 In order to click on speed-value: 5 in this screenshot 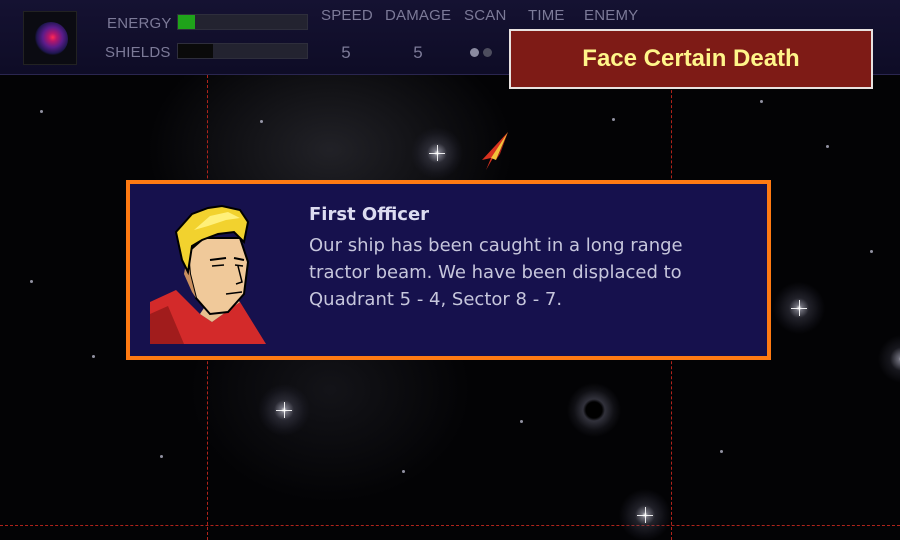, I will do `click(346, 52)`.